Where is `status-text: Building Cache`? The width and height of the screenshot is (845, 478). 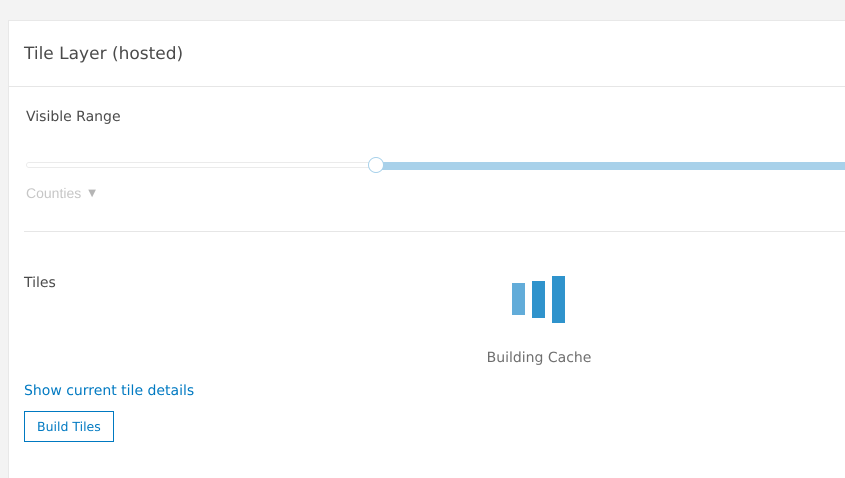
status-text: Building Cache is located at coordinates (539, 358).